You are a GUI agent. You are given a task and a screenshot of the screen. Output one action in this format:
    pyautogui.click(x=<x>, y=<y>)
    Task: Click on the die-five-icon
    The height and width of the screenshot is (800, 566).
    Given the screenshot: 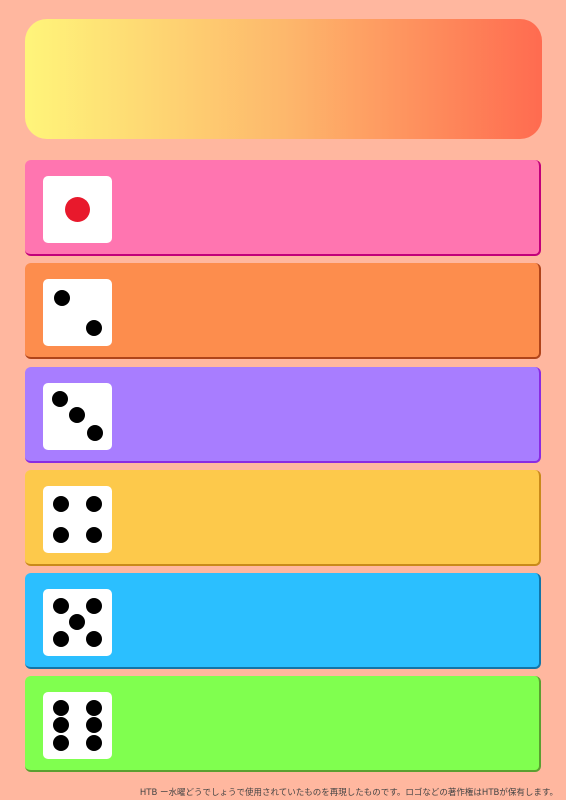 What is the action you would take?
    pyautogui.click(x=77, y=622)
    